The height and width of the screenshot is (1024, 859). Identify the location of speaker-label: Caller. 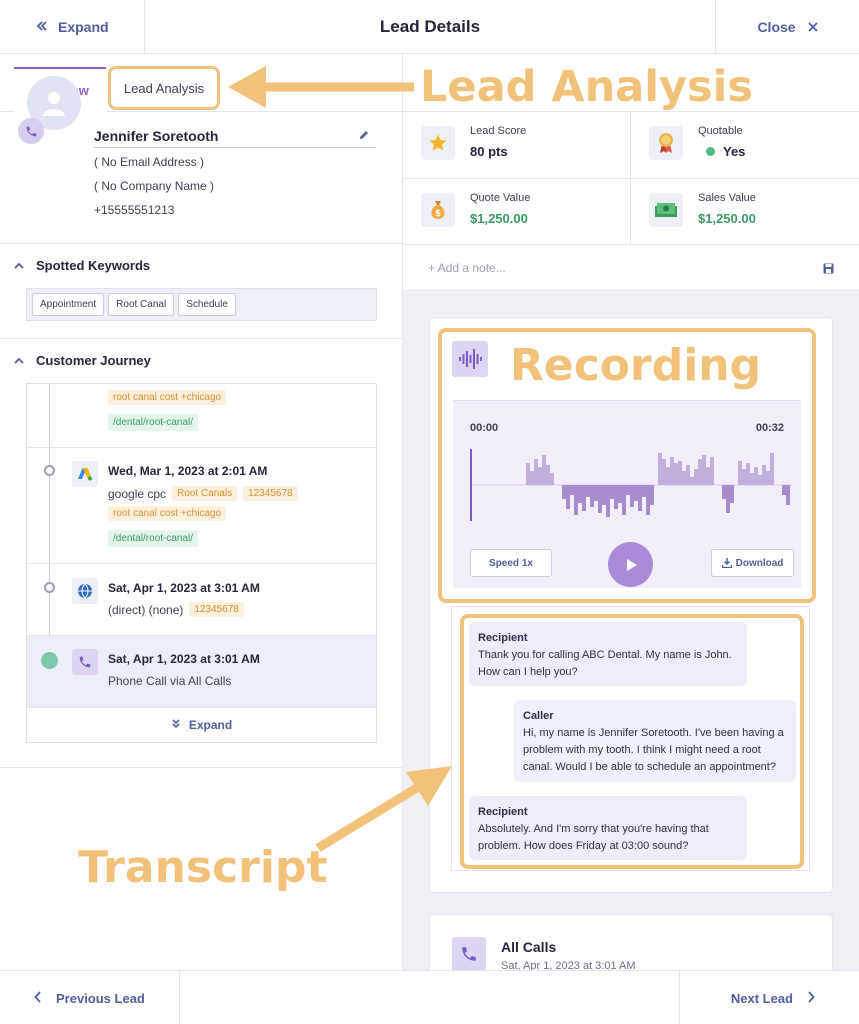
(538, 716).